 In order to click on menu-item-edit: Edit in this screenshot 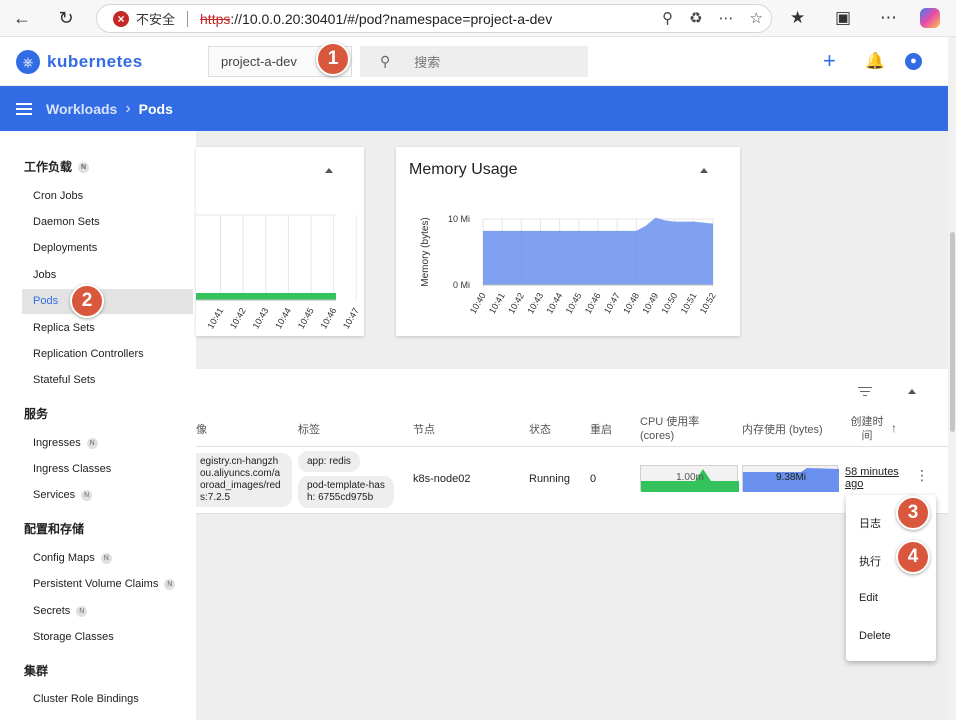, I will do `click(868, 598)`.